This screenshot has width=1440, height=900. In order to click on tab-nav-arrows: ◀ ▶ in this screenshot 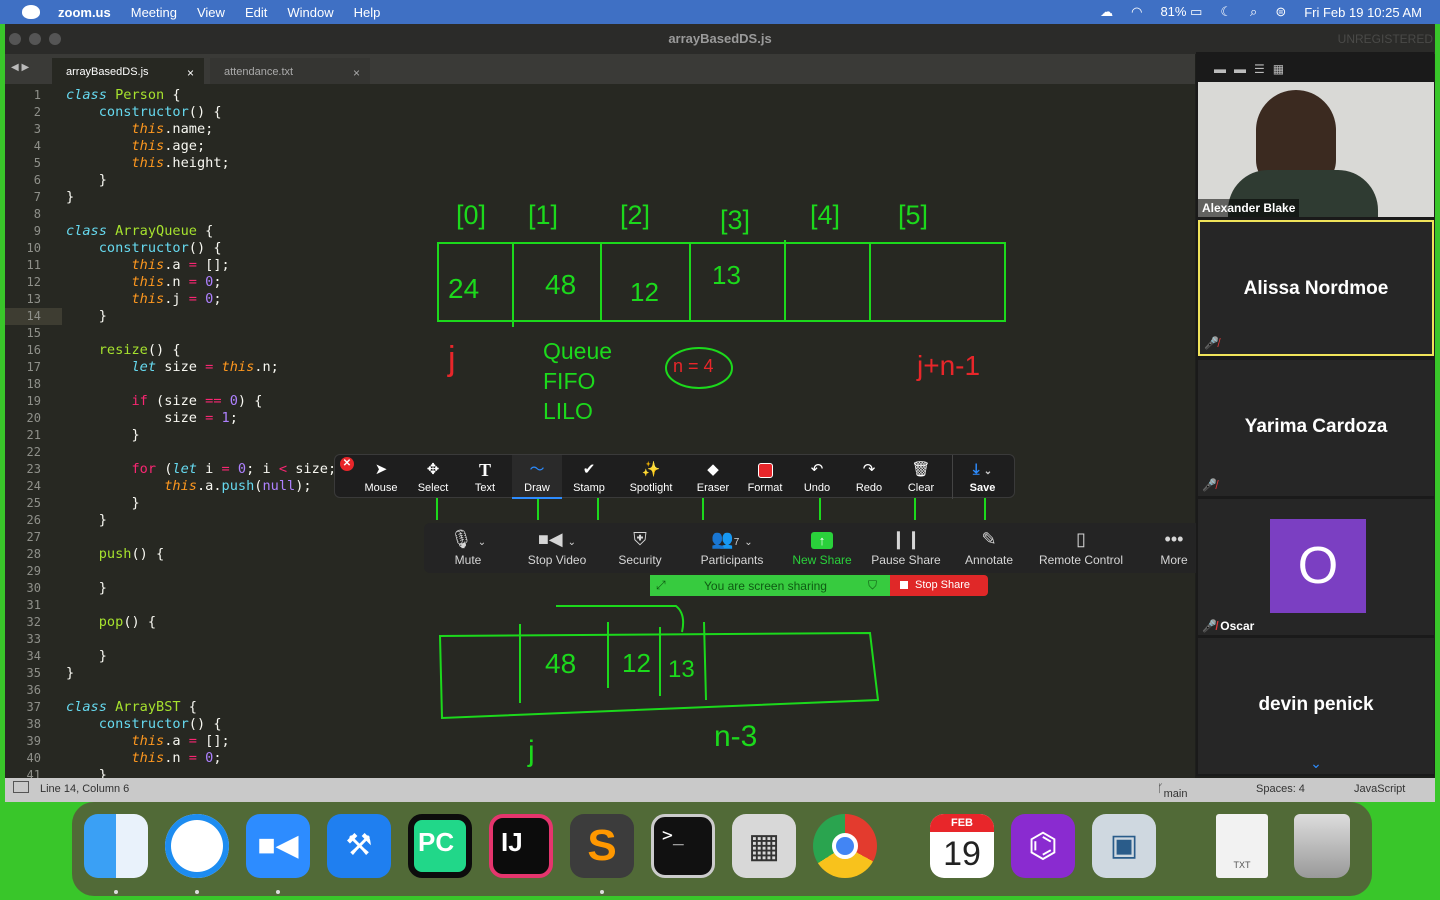, I will do `click(20, 67)`.